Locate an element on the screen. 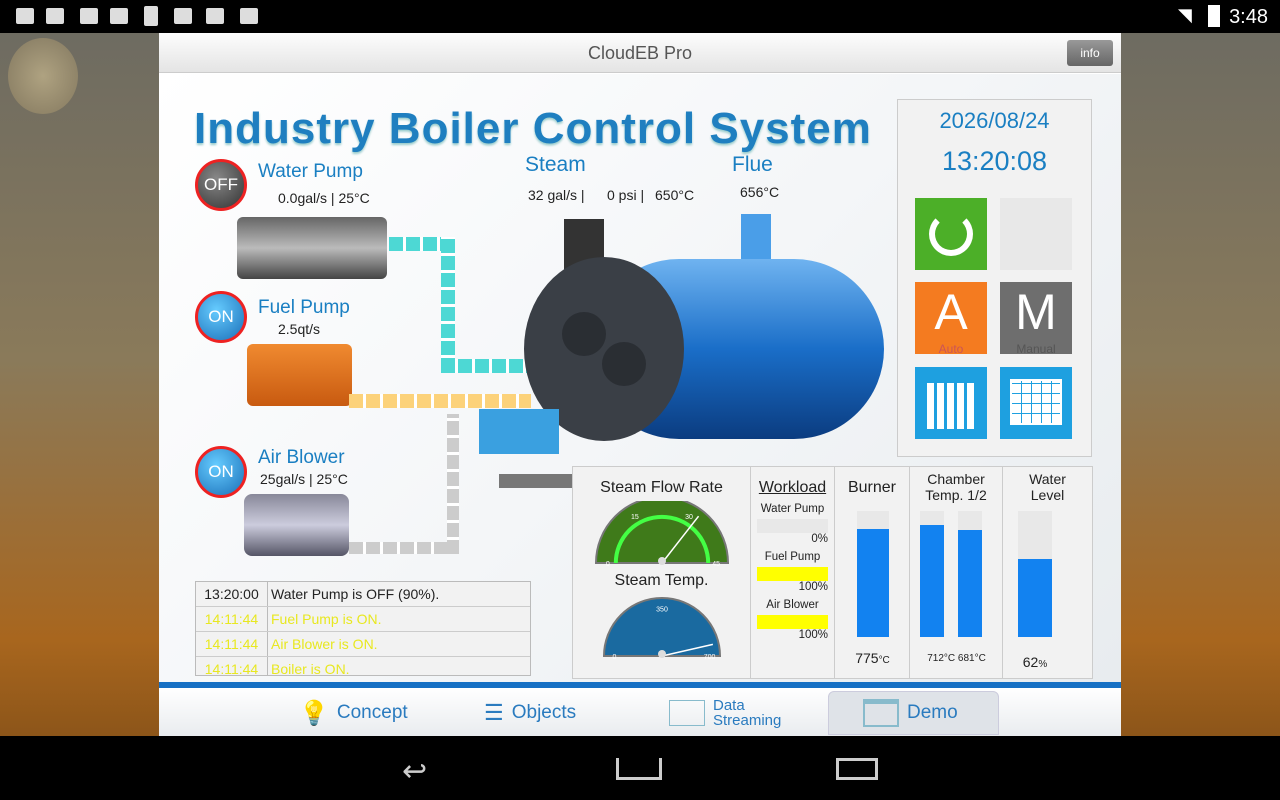  fuel-pump-toggle: ON is located at coordinates (221, 317).